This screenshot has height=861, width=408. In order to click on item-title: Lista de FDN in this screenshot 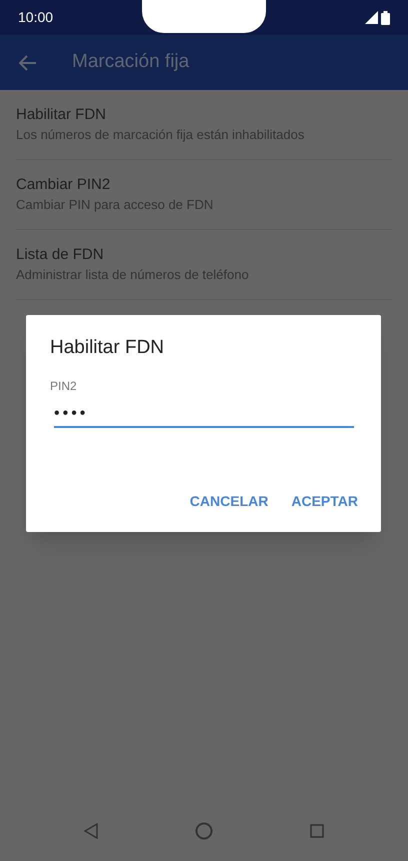, I will do `click(60, 255)`.